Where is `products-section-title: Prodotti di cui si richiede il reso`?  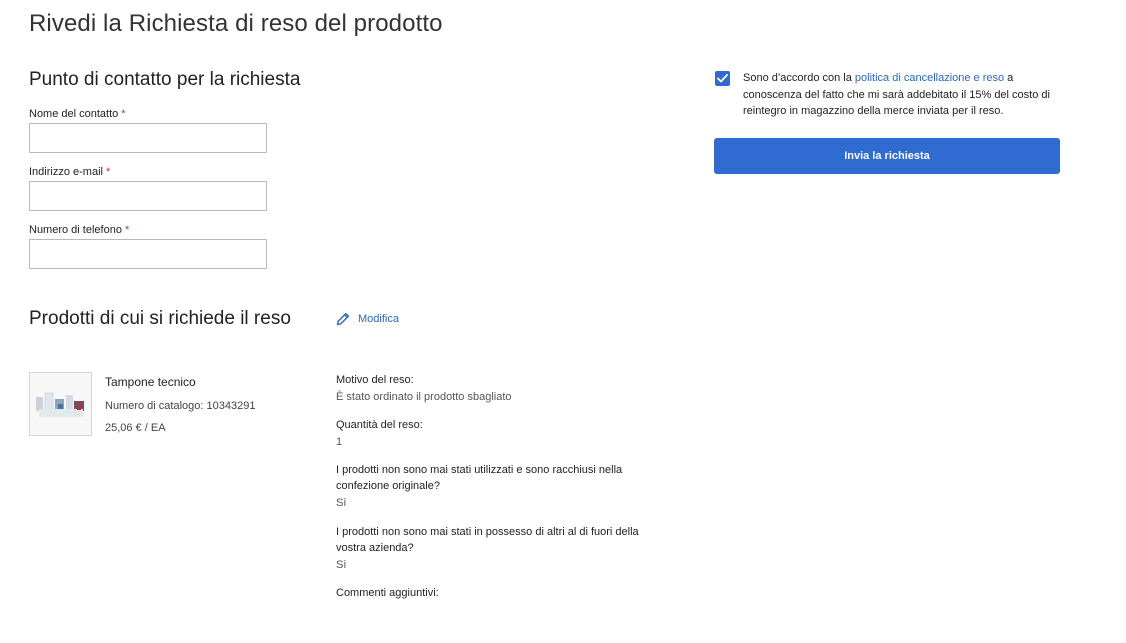
products-section-title: Prodotti di cui si richiede il reso is located at coordinates (160, 318).